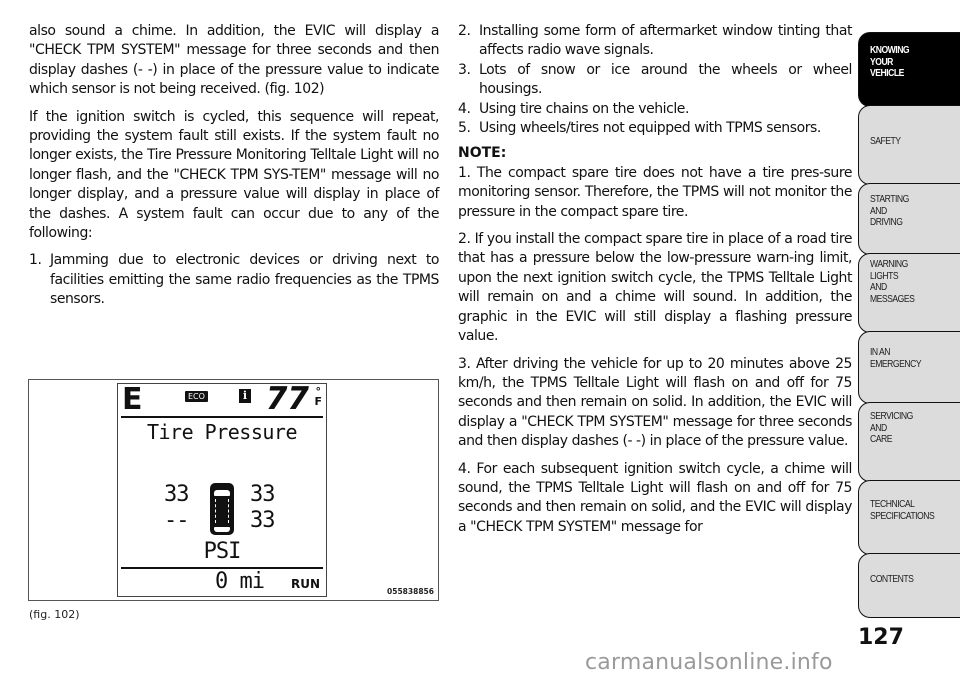 This screenshot has height=678, width=960. I want to click on tab-label: CONTENTS, so click(892, 579).